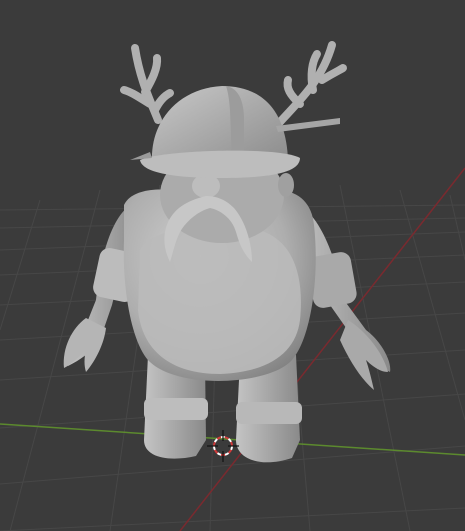  Describe the element at coordinates (147, 84) in the screenshot. I see `antler-left` at that location.